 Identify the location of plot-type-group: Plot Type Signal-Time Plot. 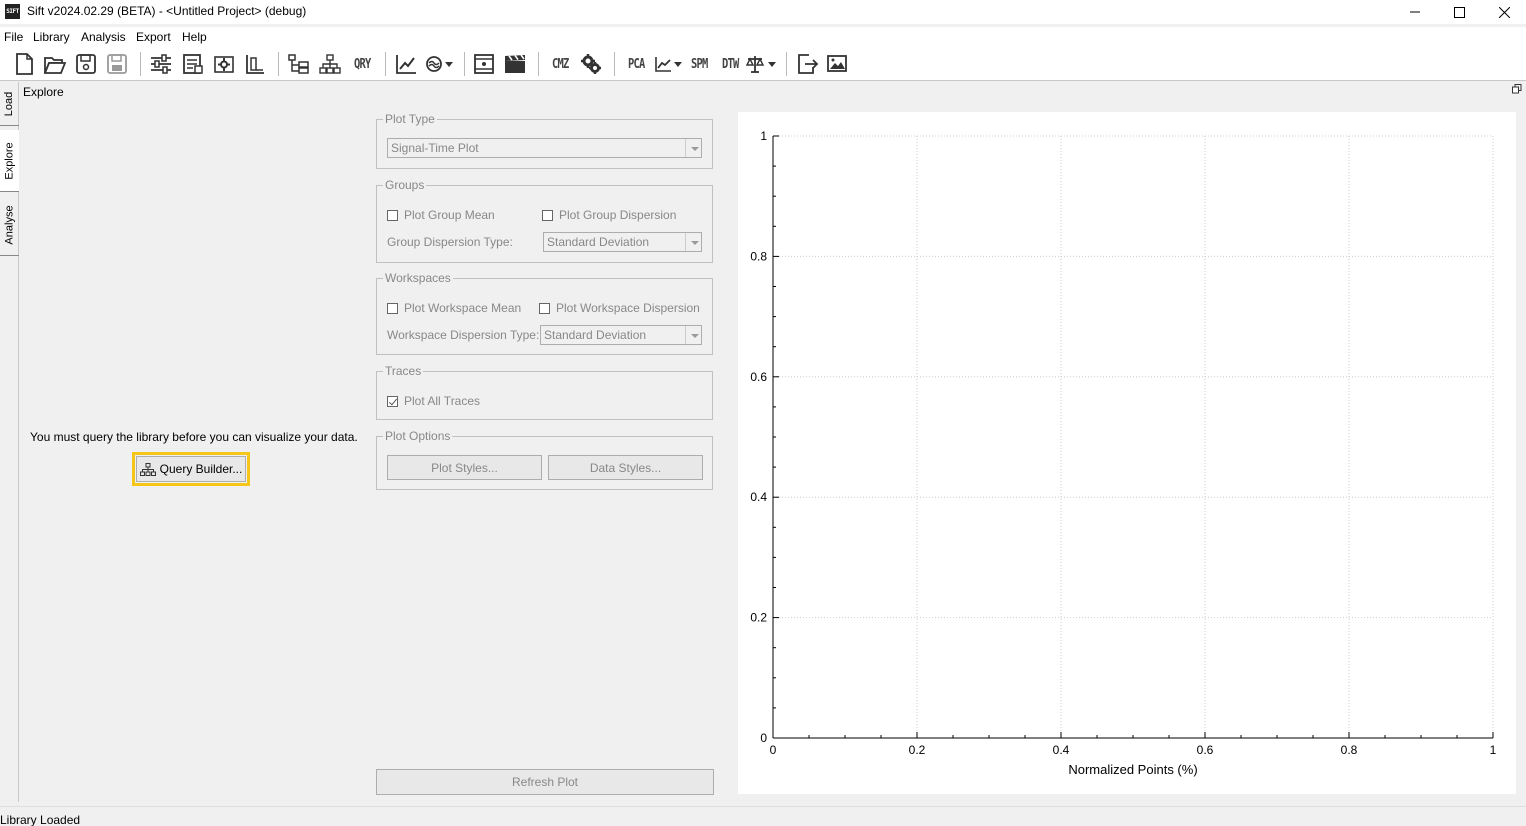
(544, 140).